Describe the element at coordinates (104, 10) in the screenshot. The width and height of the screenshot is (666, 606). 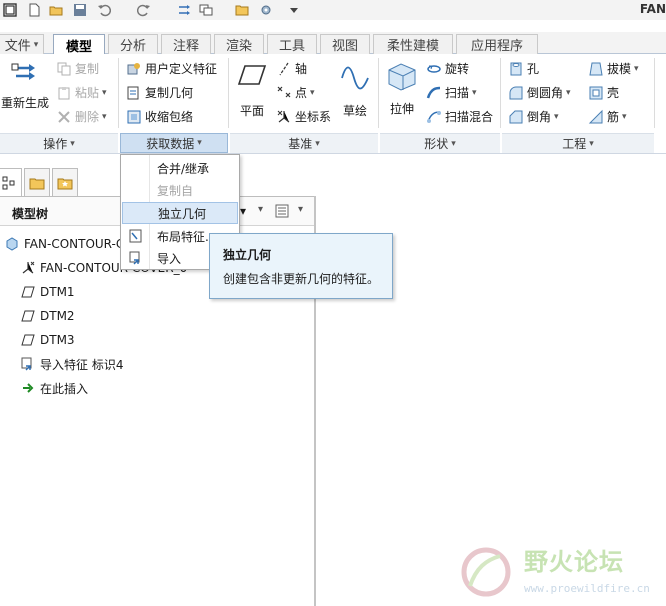
I see `undo-icon` at that location.